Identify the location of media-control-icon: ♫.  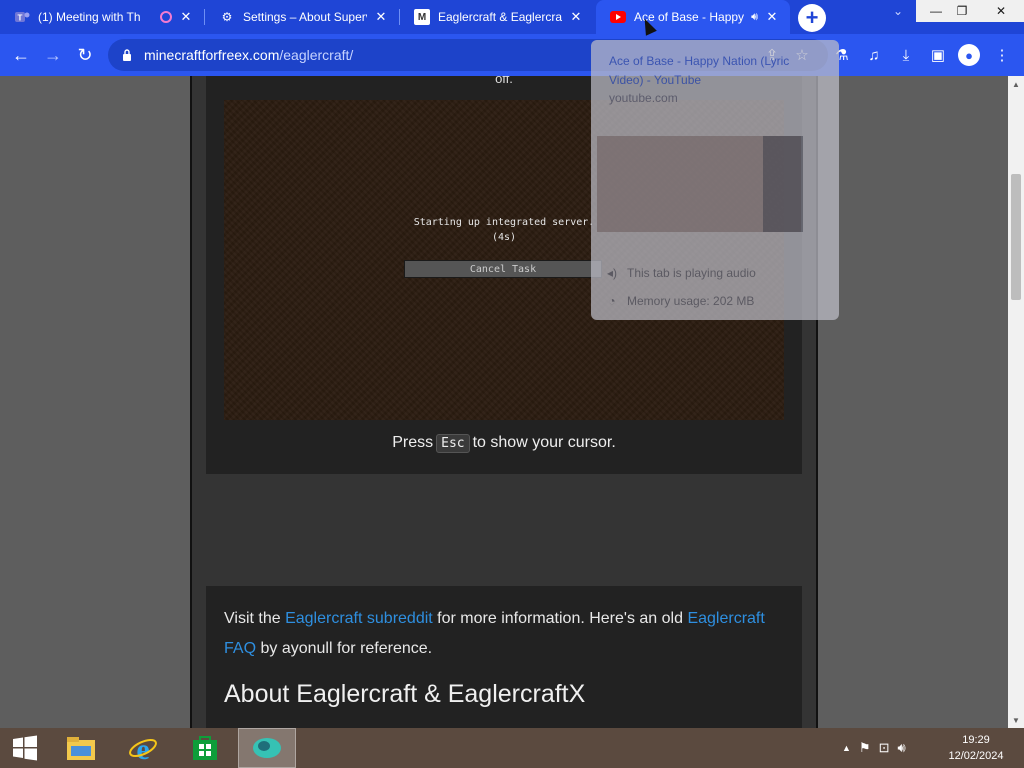
(874, 55).